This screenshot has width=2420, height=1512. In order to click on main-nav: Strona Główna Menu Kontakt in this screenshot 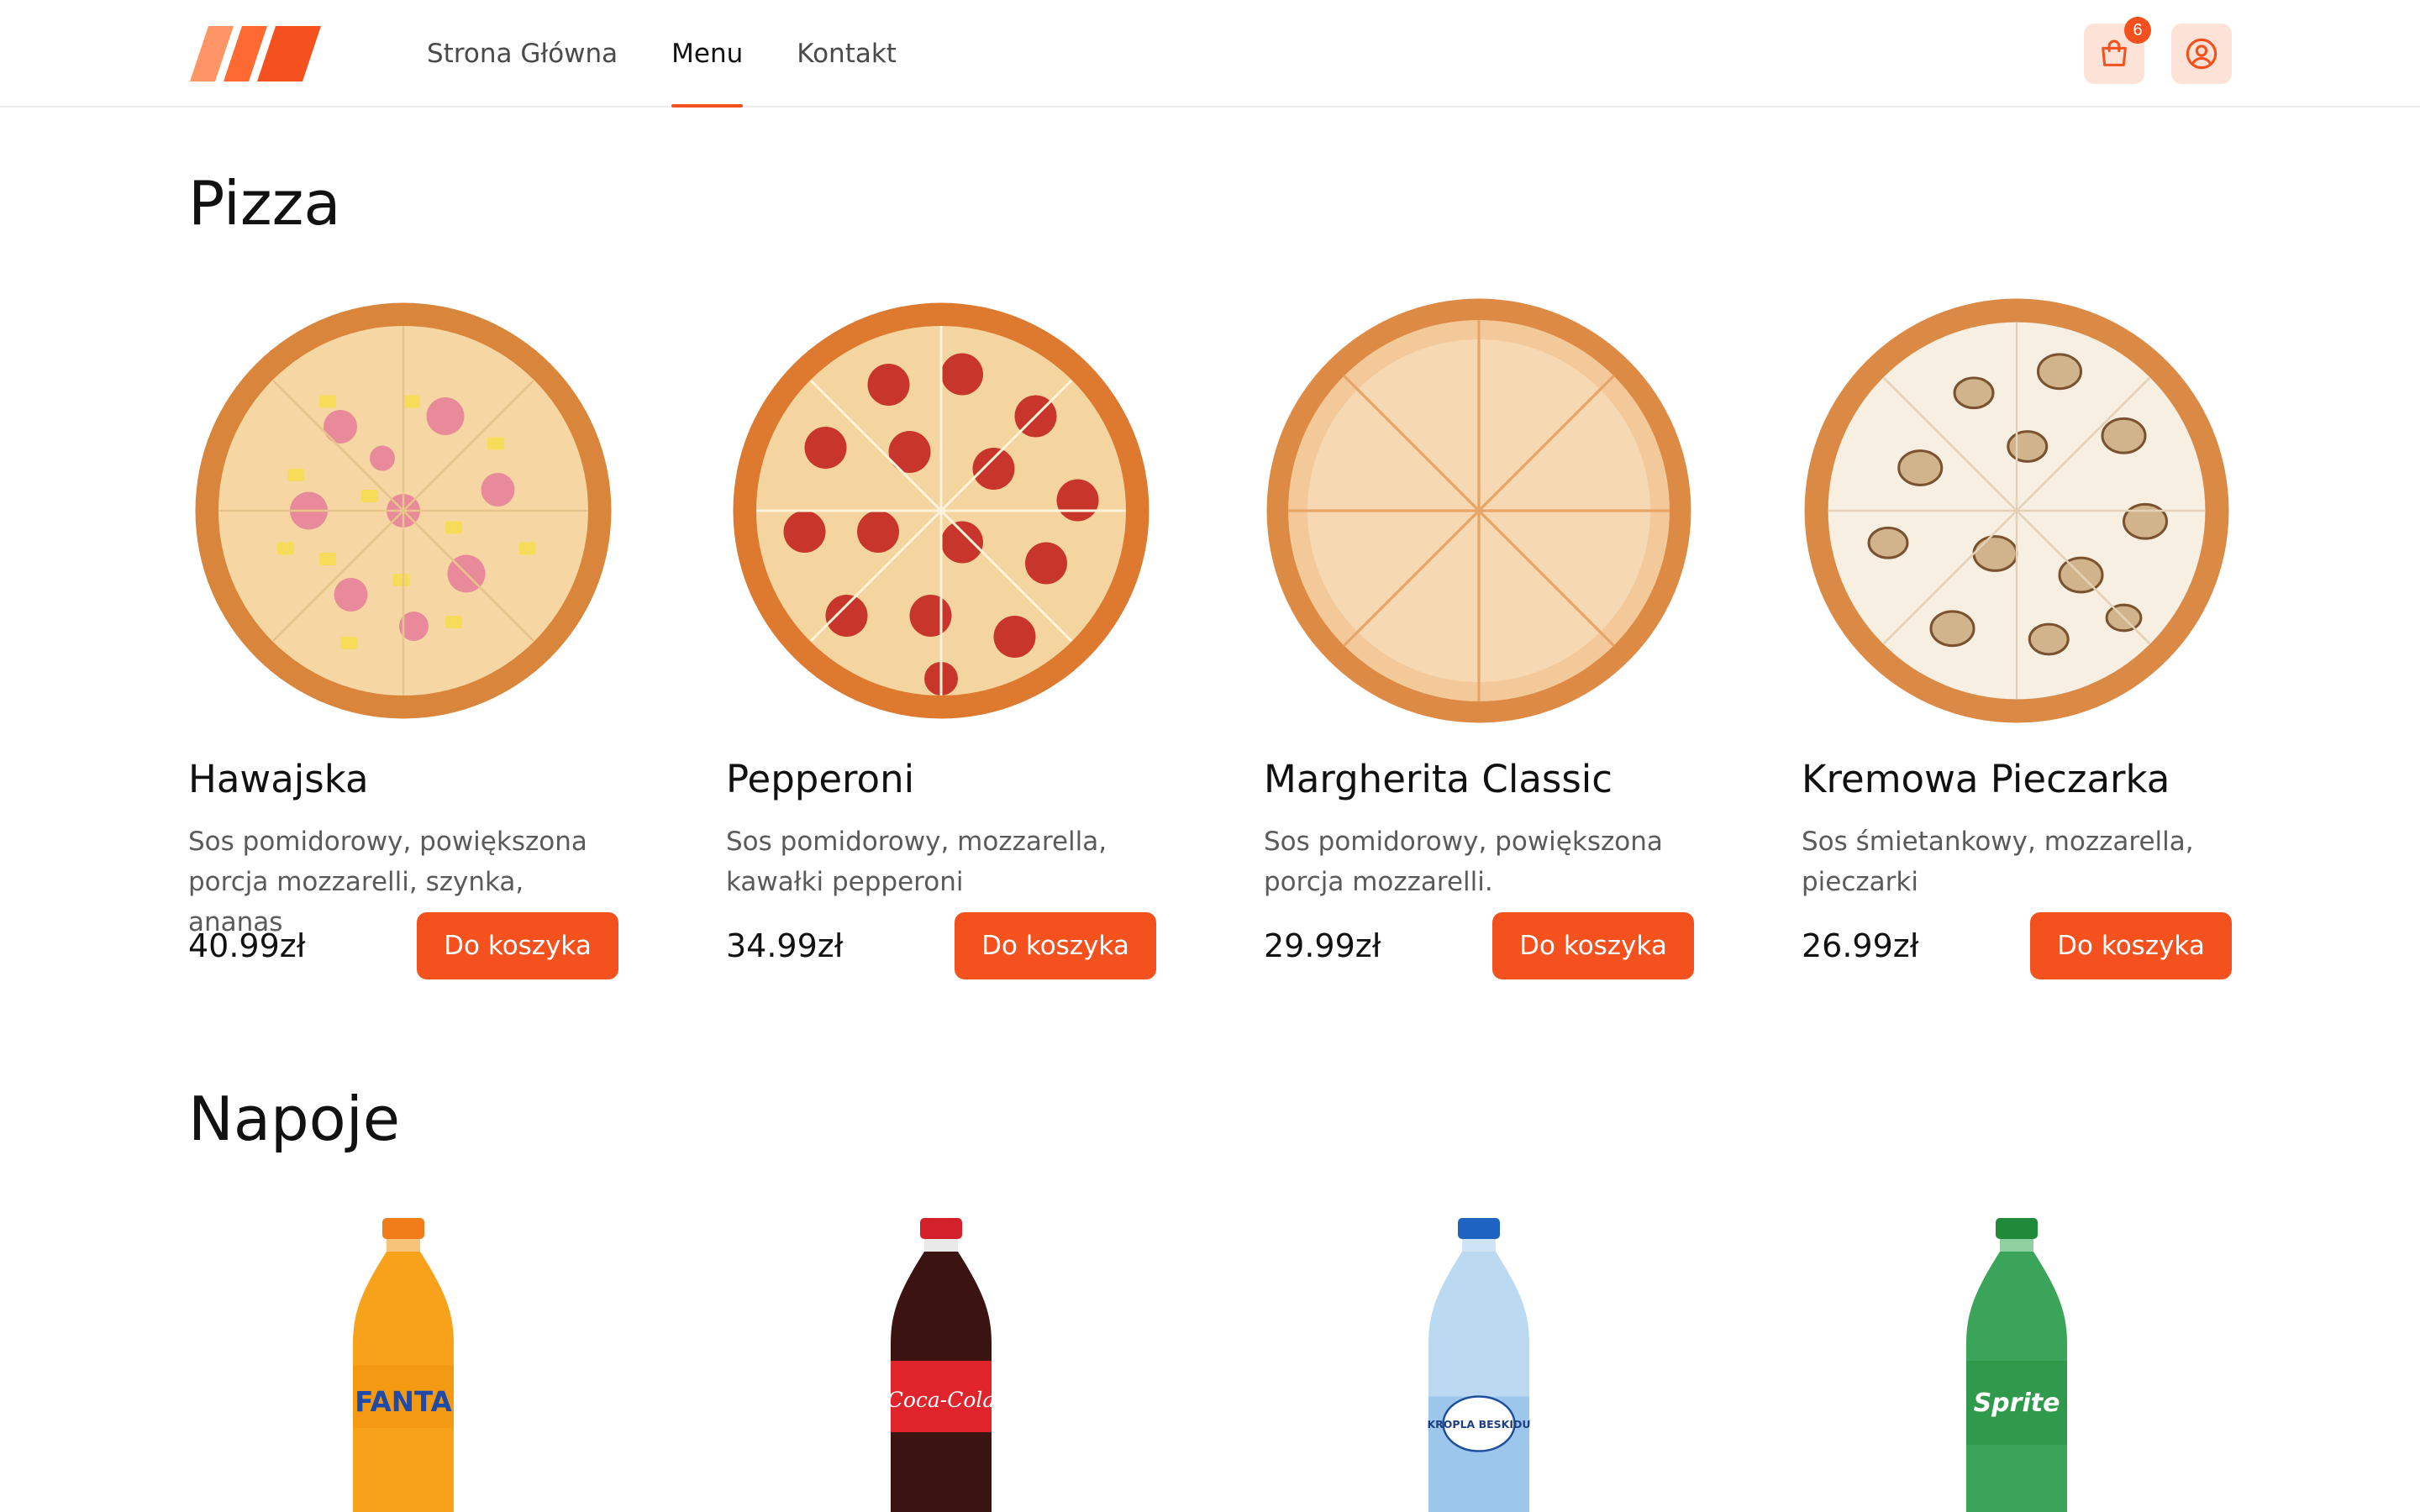, I will do `click(688, 54)`.